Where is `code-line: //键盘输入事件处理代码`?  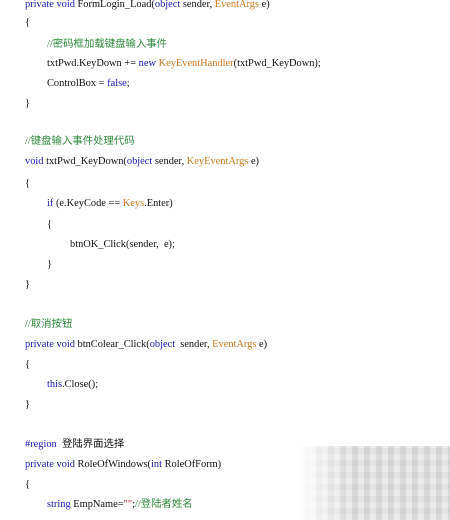 code-line: //键盘输入事件处理代码 is located at coordinates (80, 141).